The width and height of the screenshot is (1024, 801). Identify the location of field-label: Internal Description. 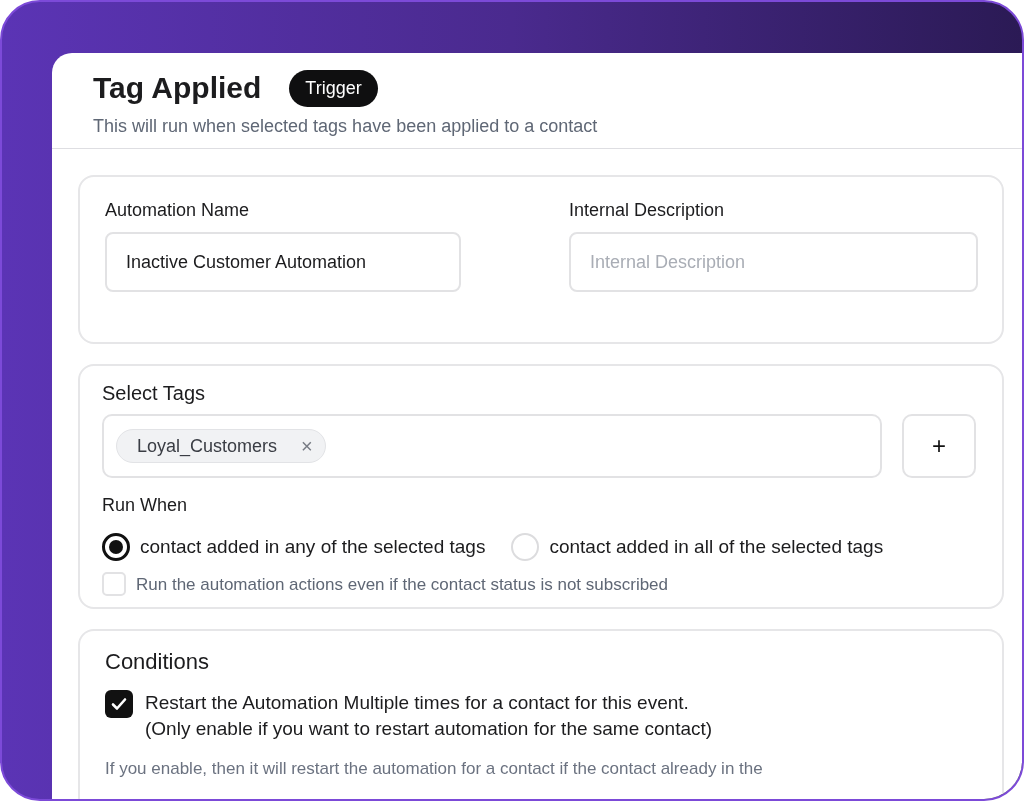
(647, 210).